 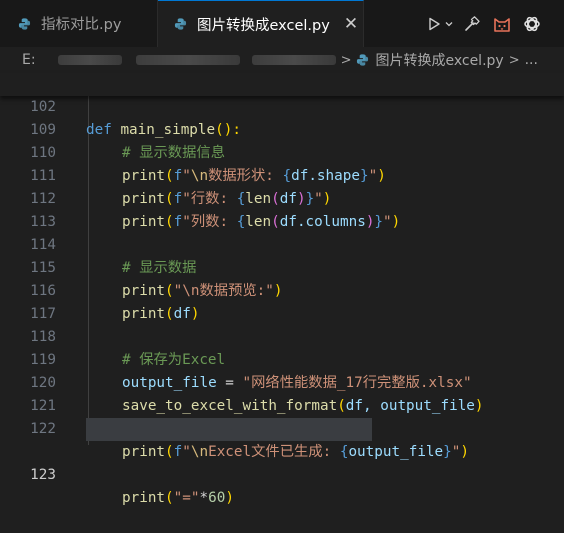 What do you see at coordinates (282, 243) in the screenshot?
I see `code-line: 114 # 显示数据` at bounding box center [282, 243].